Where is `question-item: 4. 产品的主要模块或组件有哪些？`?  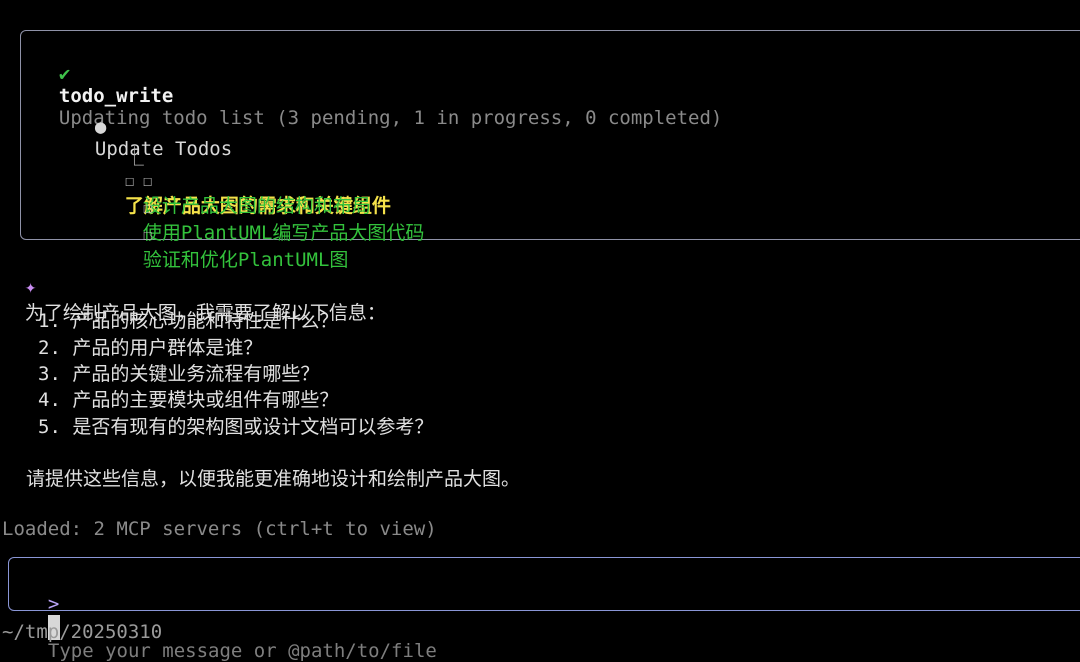
question-item: 4. 产品的主要模块或组件有哪些？ is located at coordinates (188, 400).